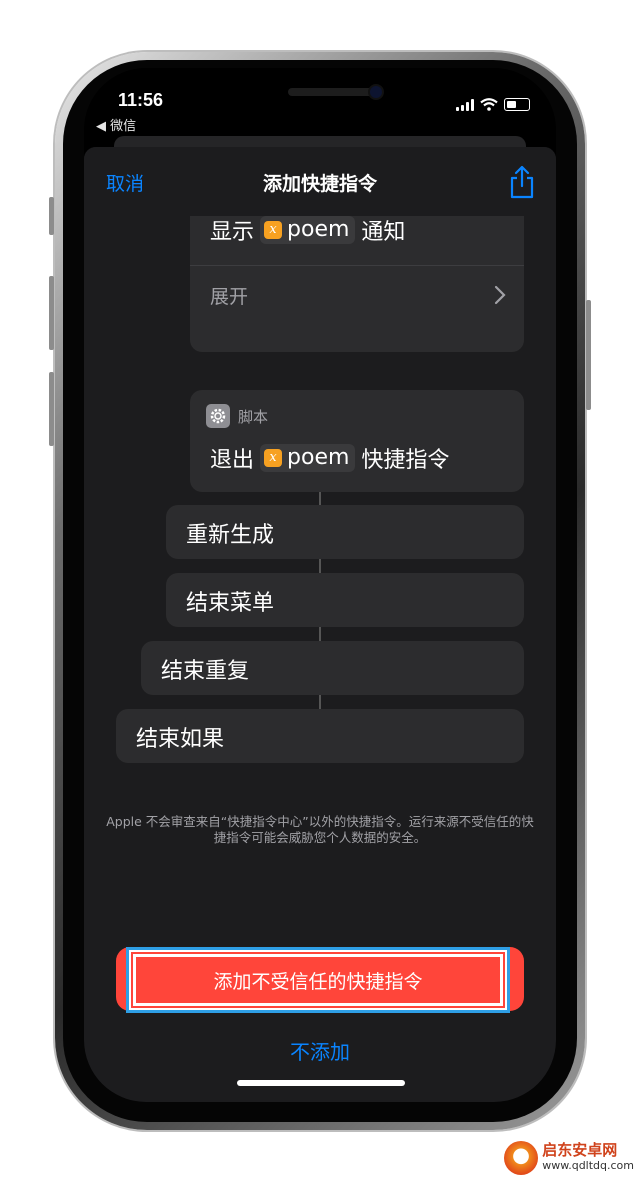 The width and height of the screenshot is (640, 1181). What do you see at coordinates (521, 1158) in the screenshot?
I see `watermark-logo` at bounding box center [521, 1158].